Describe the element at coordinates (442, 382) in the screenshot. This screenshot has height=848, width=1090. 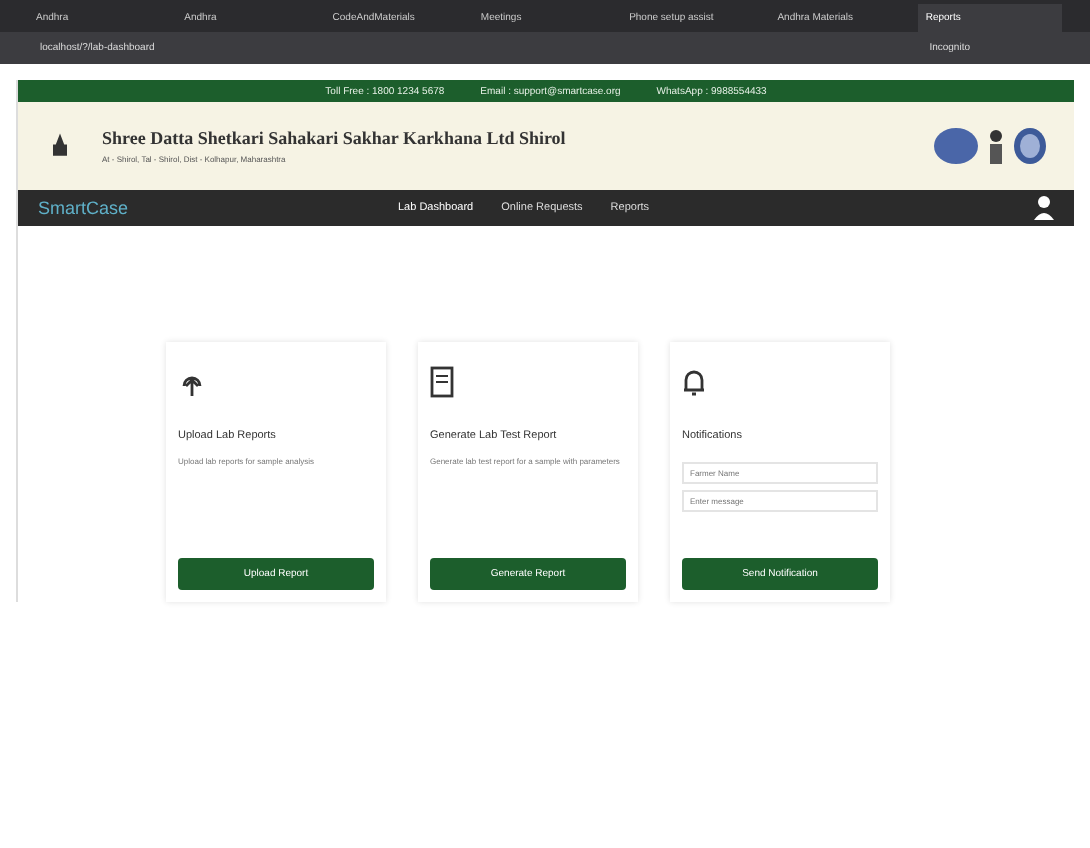
I see `document-icon` at that location.